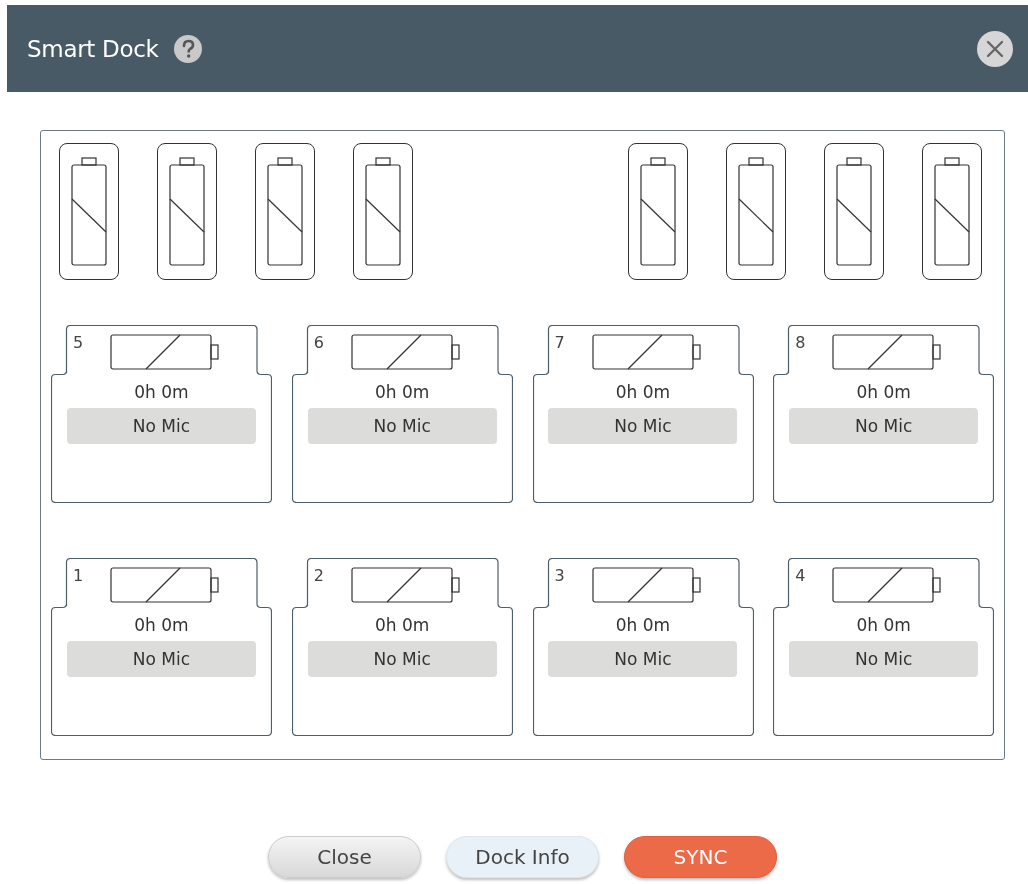 The width and height of the screenshot is (1028, 884). What do you see at coordinates (93, 48) in the screenshot?
I see `window-title: Smart Dock` at bounding box center [93, 48].